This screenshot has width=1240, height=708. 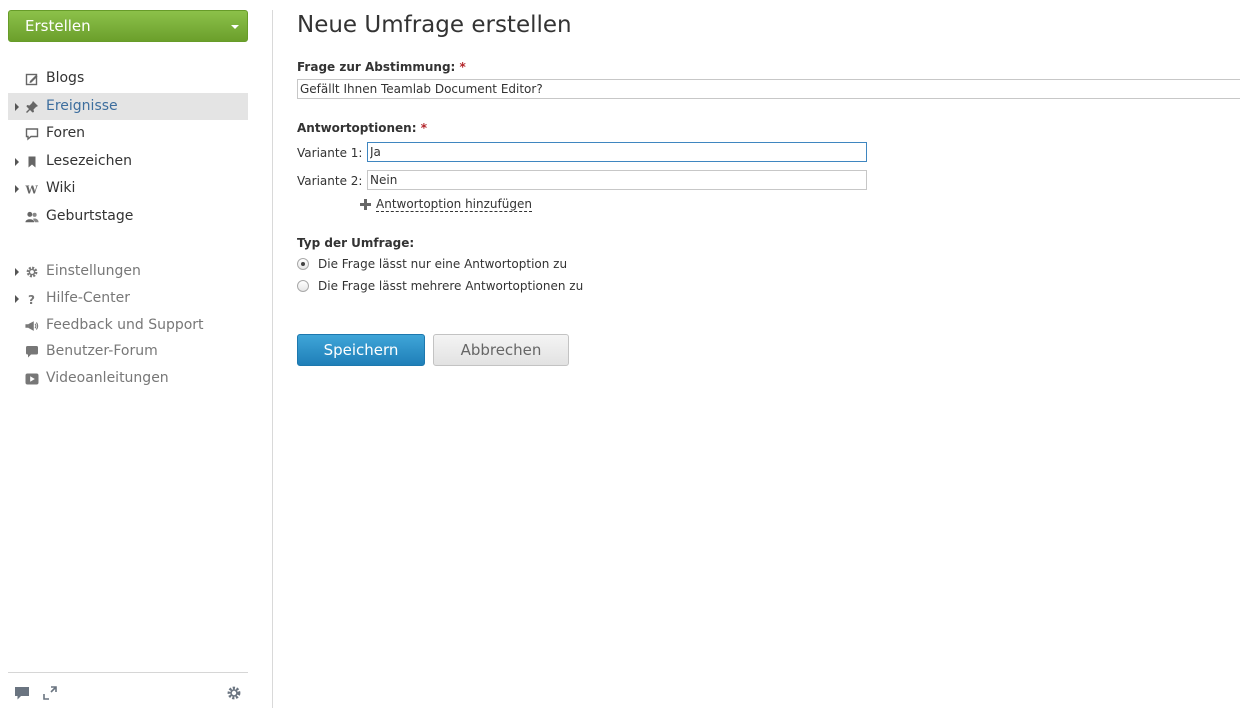 I want to click on page-title: Neue Umfrage erstellen, so click(x=434, y=25).